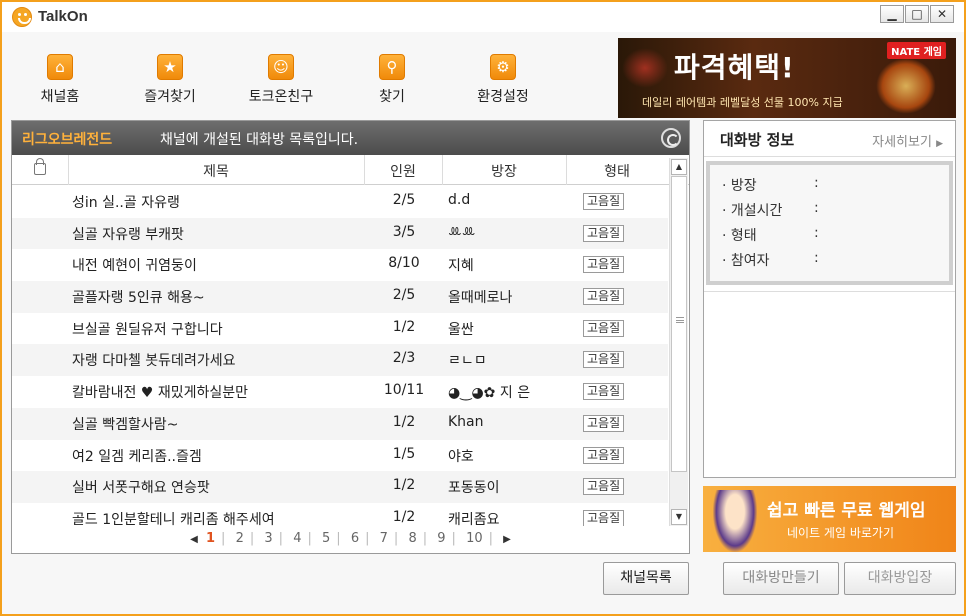 The width and height of the screenshot is (966, 616). Describe the element at coordinates (466, 421) in the screenshot. I see `room-owner: Khan` at that location.